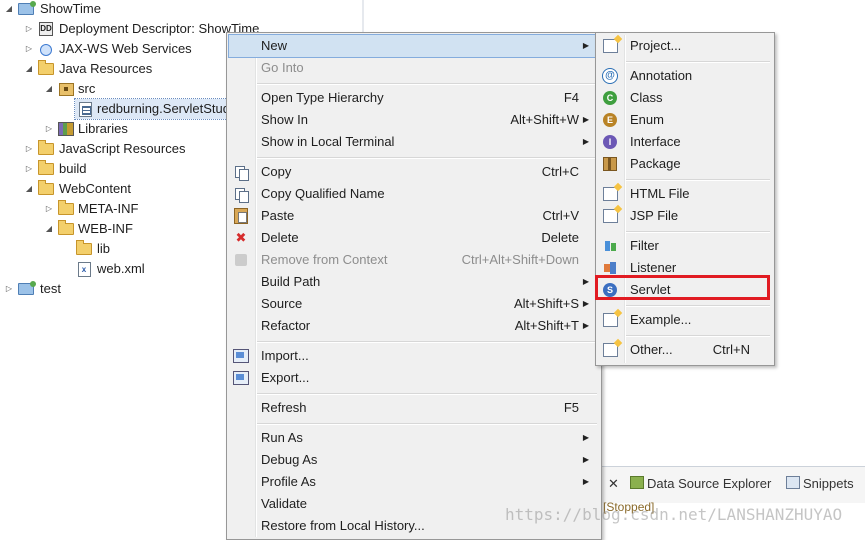 This screenshot has width=865, height=540. I want to click on xml-file-icon: x, so click(84, 269).